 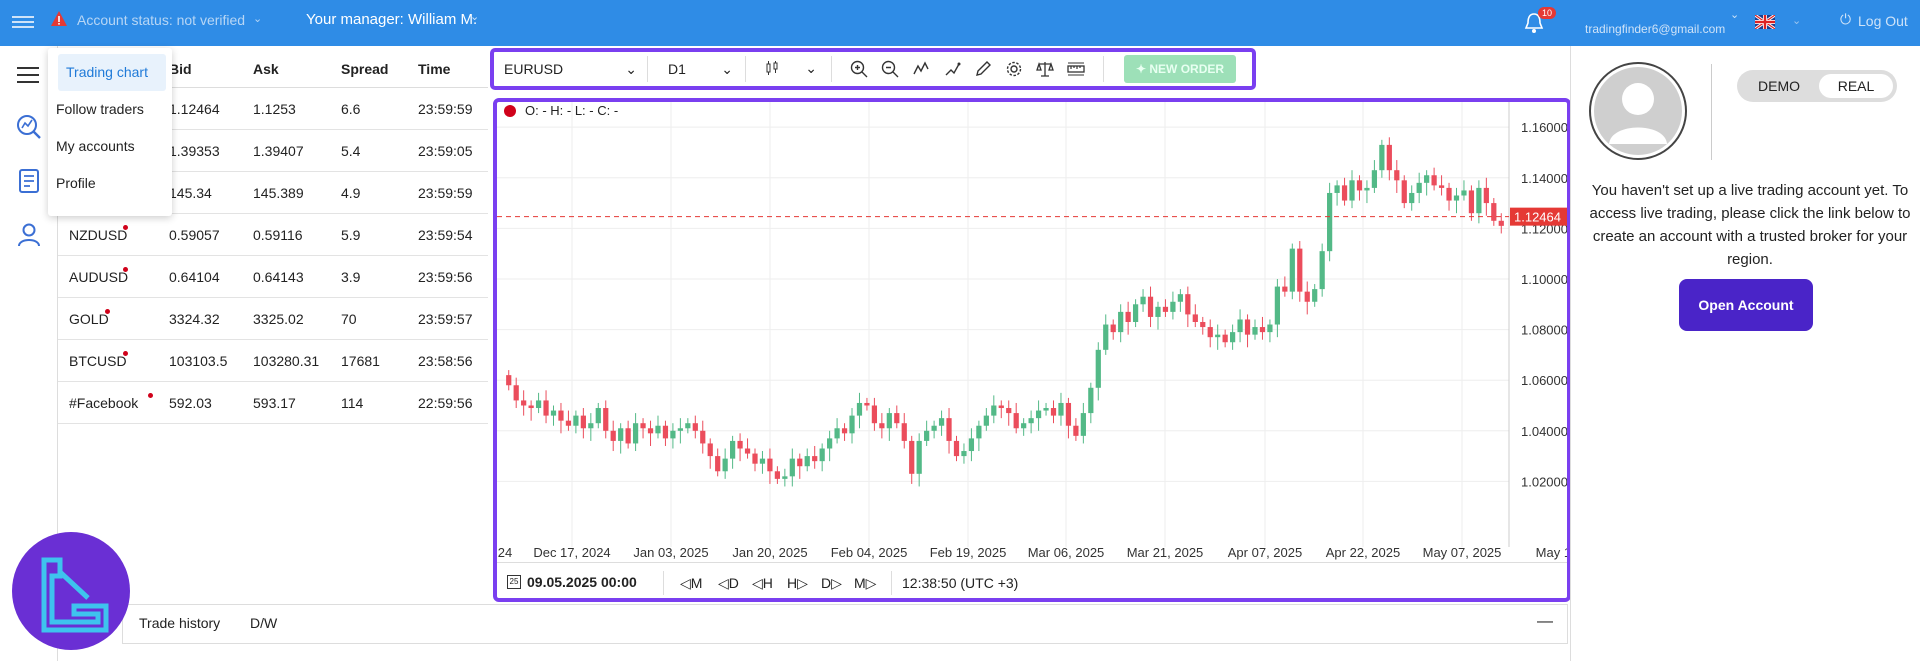 What do you see at coordinates (1856, 86) in the screenshot?
I see `real-option: REAL` at bounding box center [1856, 86].